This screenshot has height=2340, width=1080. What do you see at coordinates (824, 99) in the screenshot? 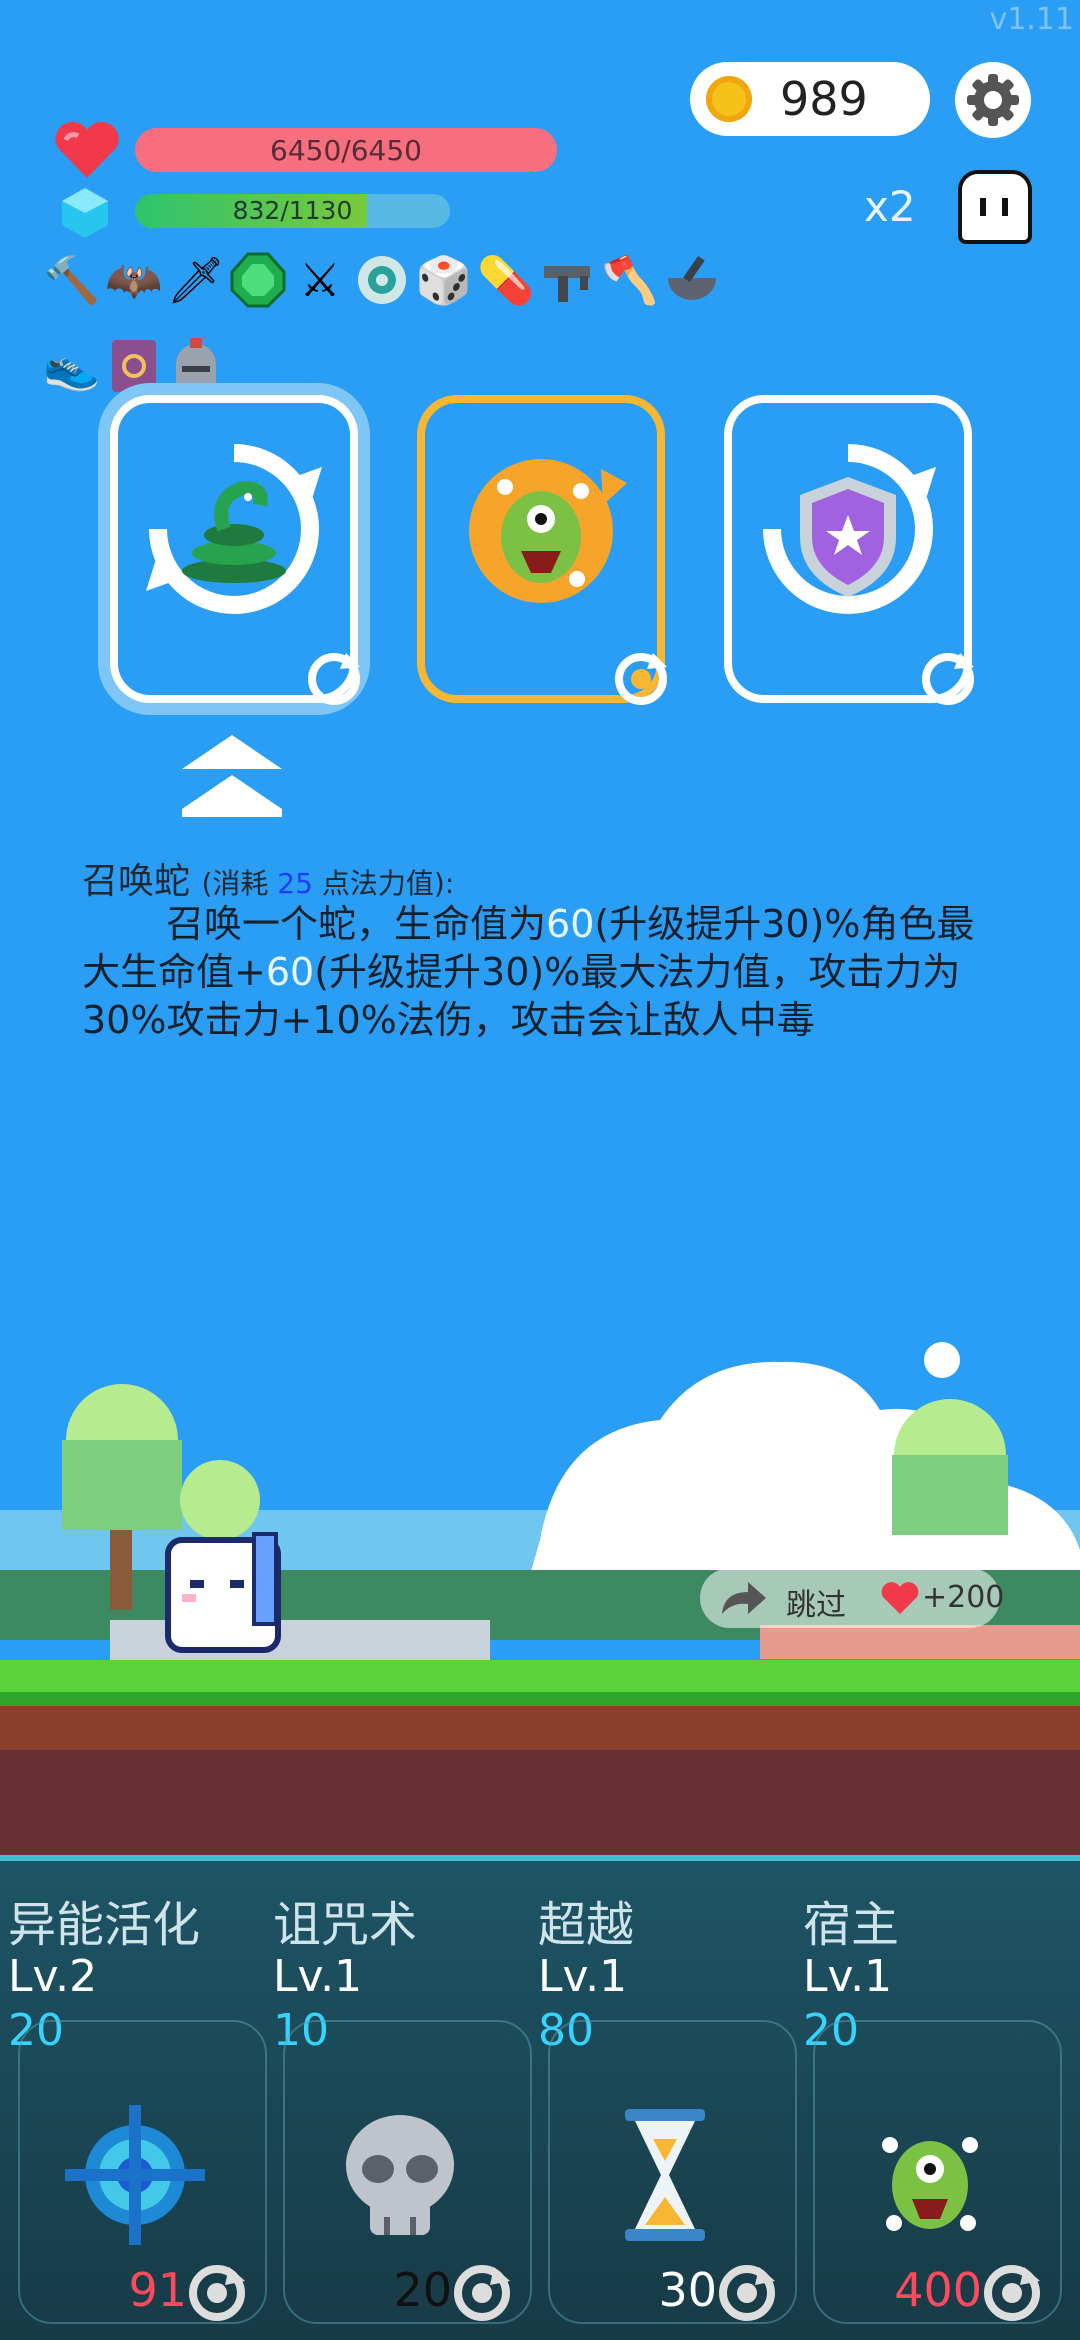
I see `coin-value: 989` at bounding box center [824, 99].